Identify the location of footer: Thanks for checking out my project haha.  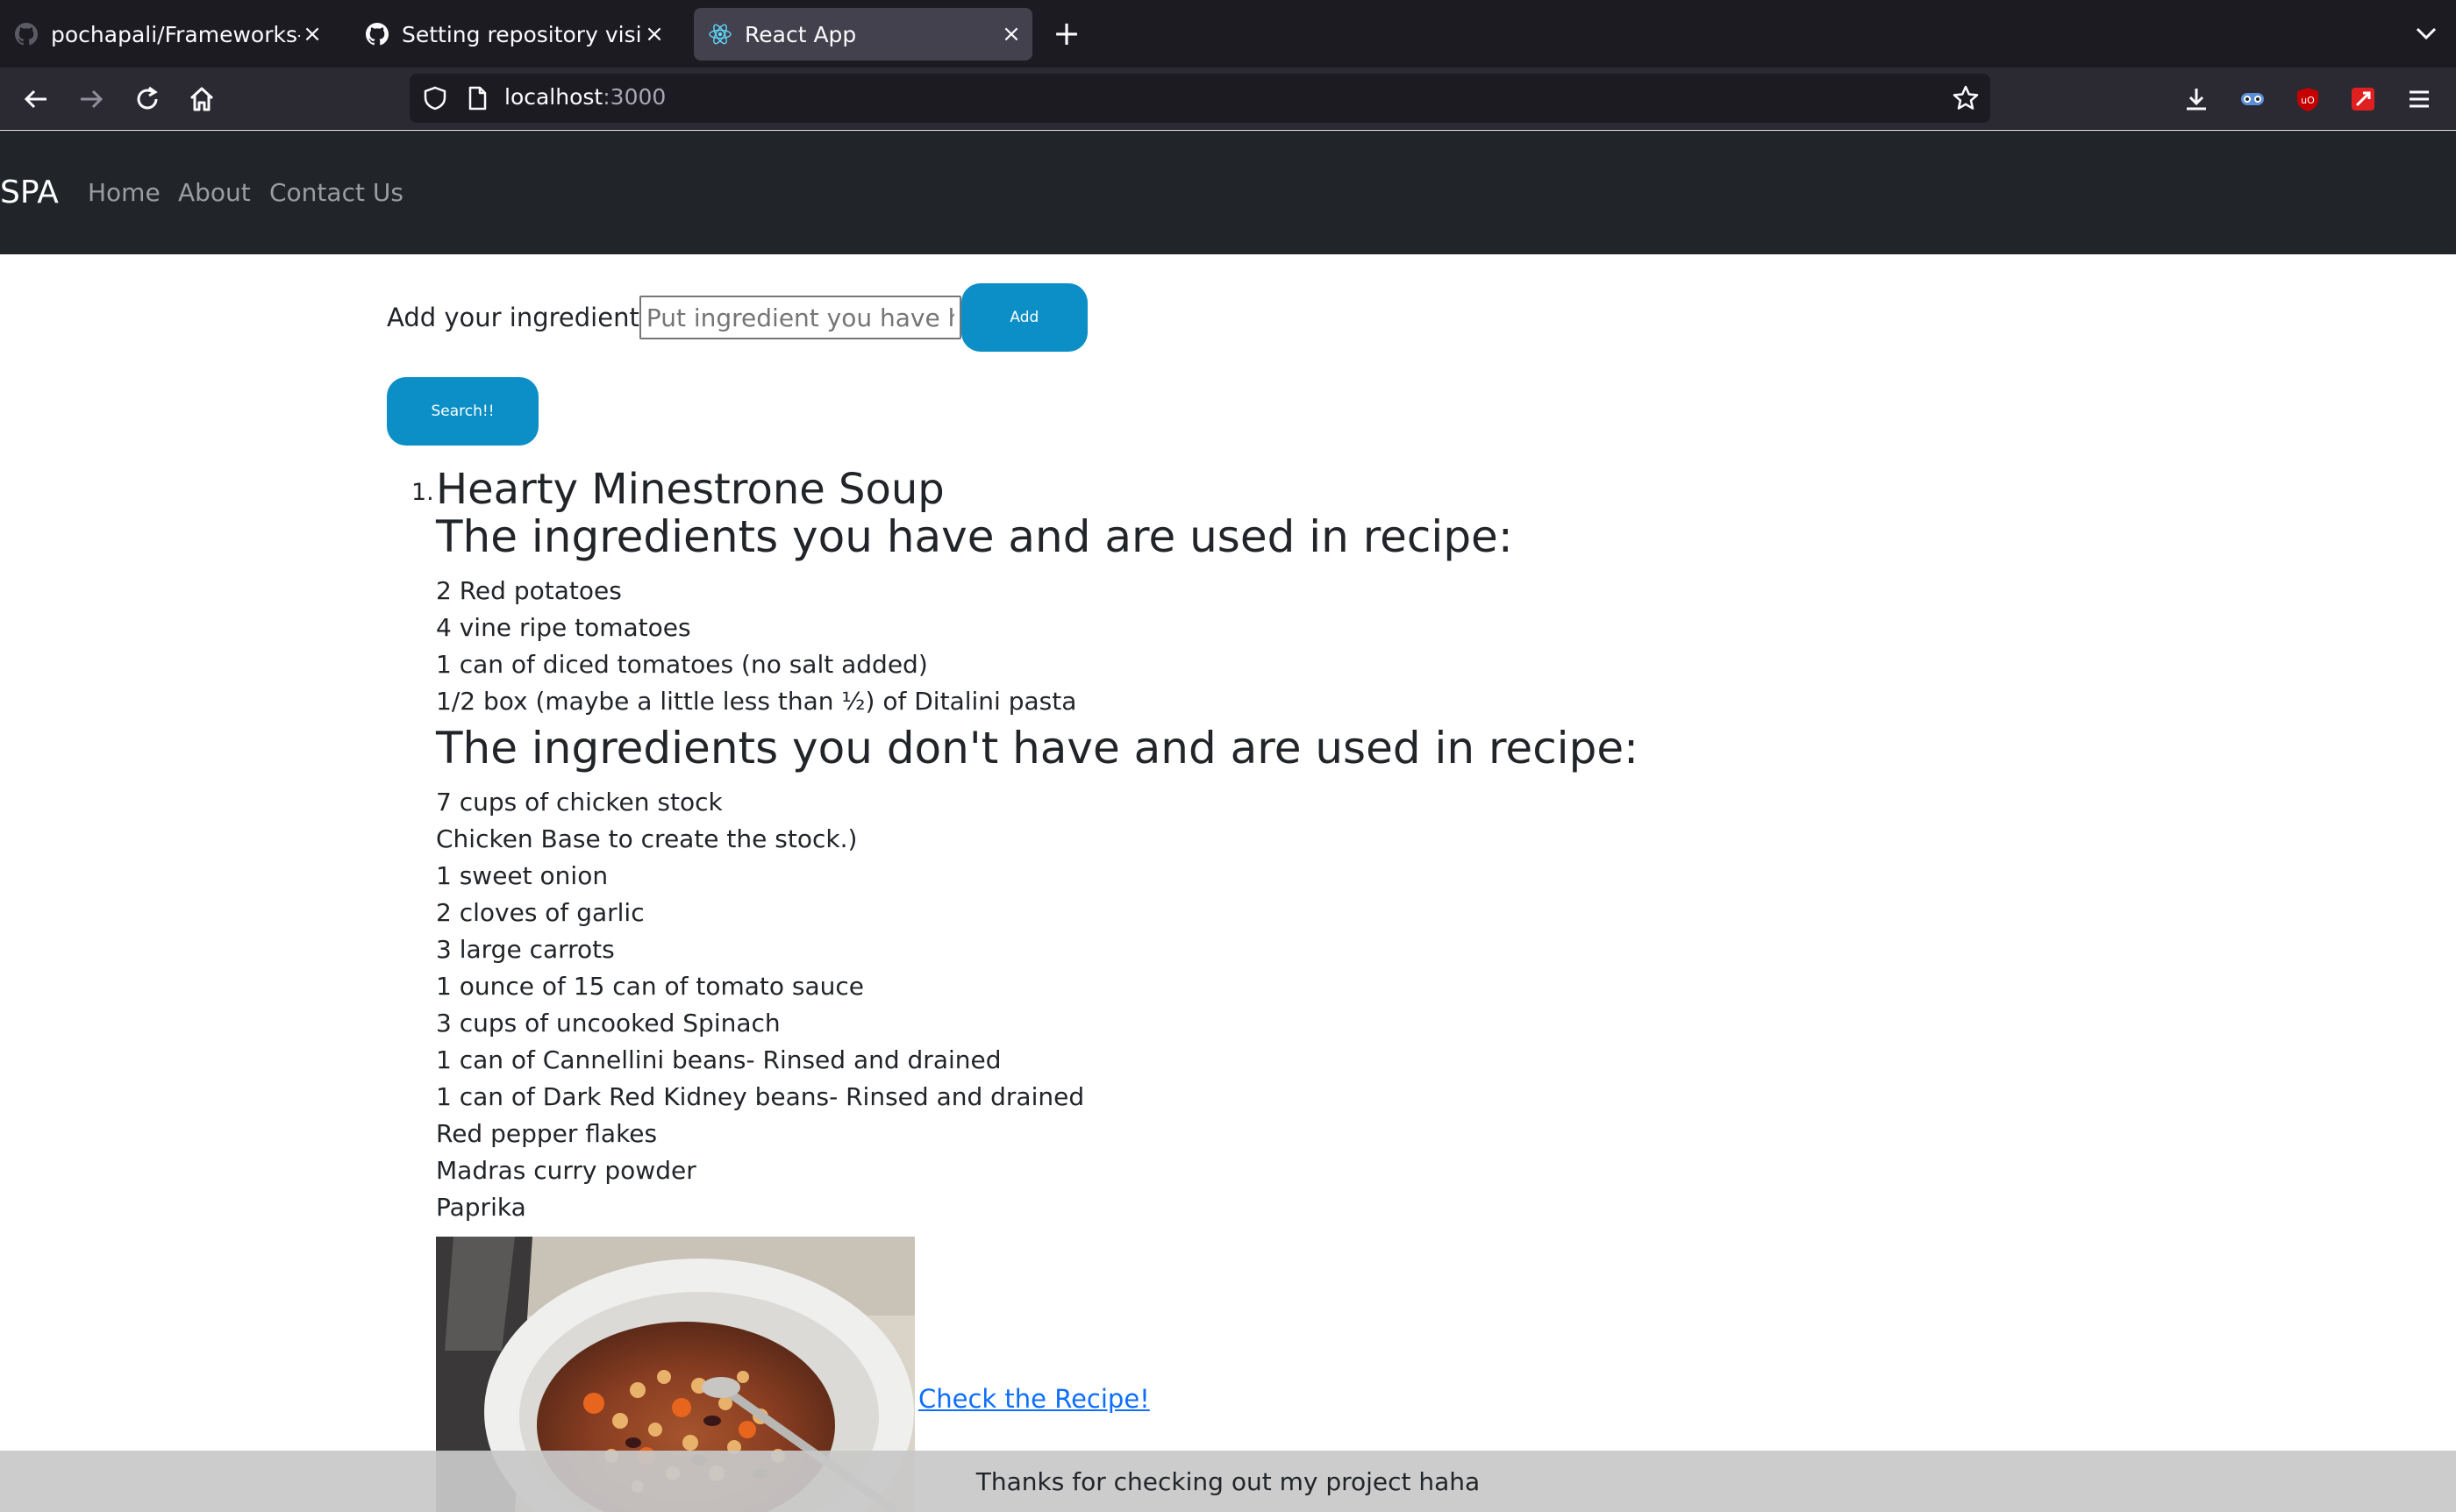
(1228, 1481).